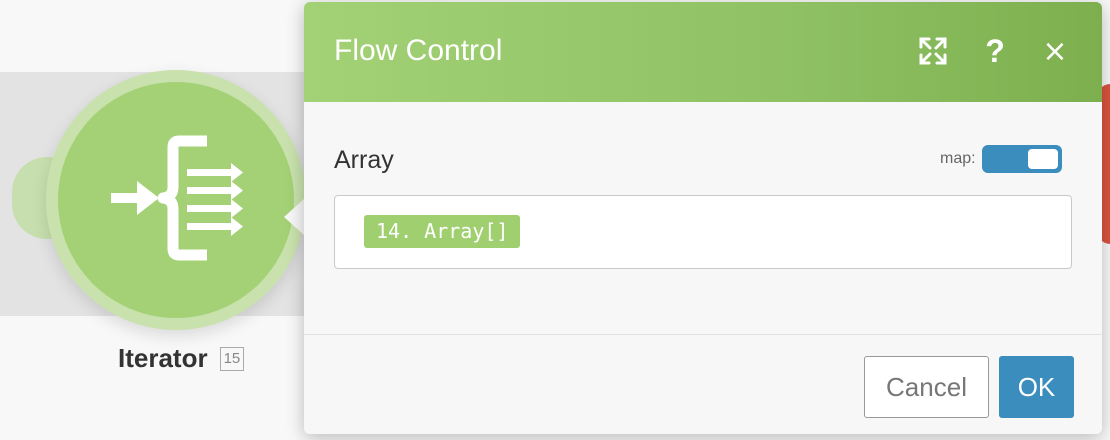 This screenshot has width=1110, height=440. What do you see at coordinates (1055, 51) in the screenshot?
I see `close-icon: ×` at bounding box center [1055, 51].